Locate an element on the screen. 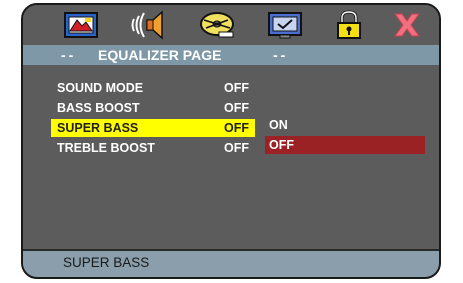 This screenshot has width=463, height=283. lock-icon is located at coordinates (349, 24).